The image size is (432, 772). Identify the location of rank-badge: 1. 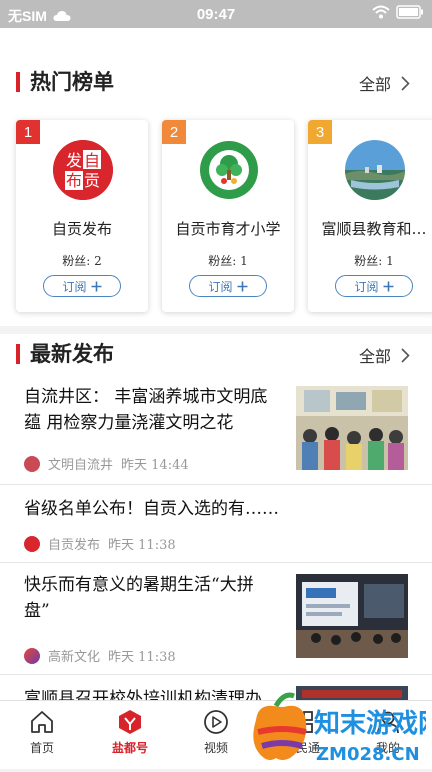
(28, 132).